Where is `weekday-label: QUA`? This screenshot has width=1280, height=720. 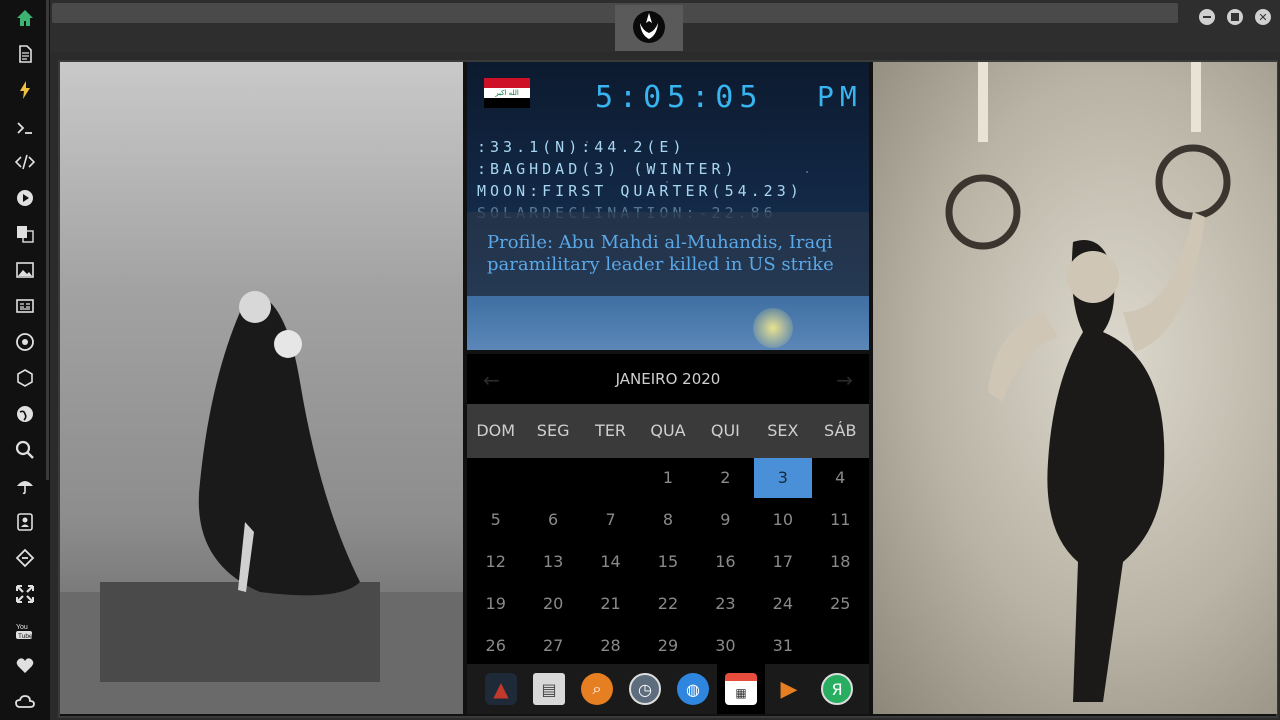 weekday-label: QUA is located at coordinates (668, 430).